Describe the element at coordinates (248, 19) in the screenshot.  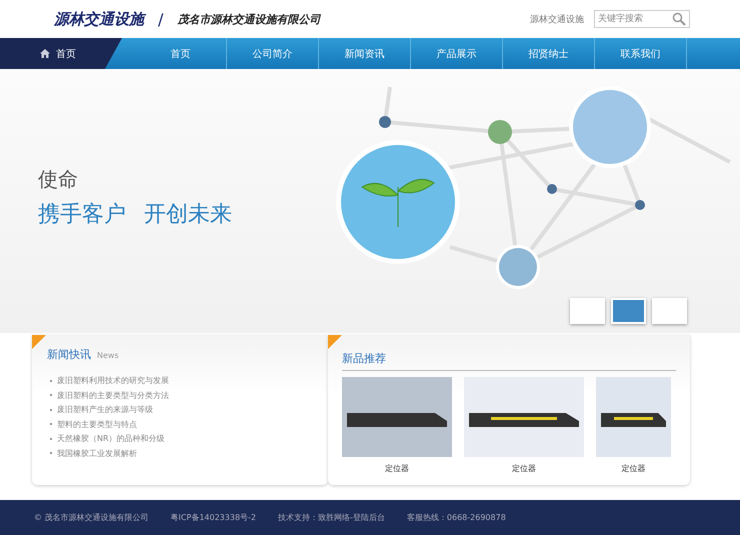
I see `company-name: 茂名市源林交通设施有限公司` at that location.